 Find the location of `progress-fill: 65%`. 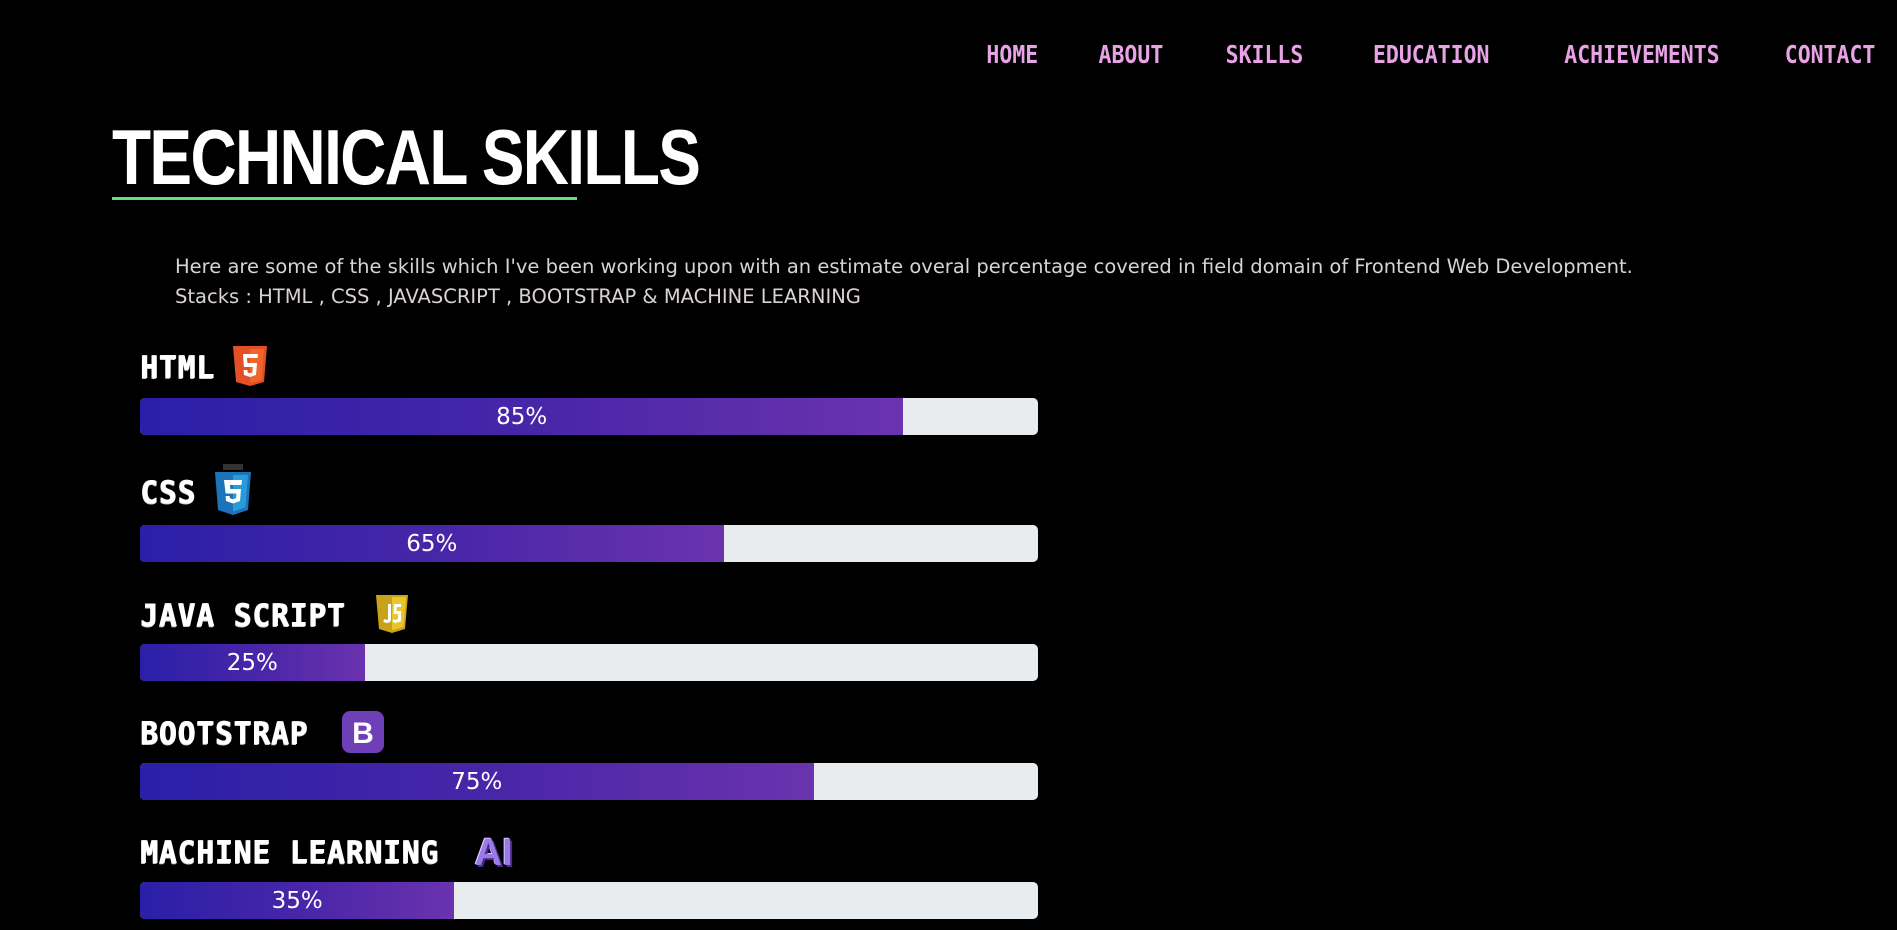

progress-fill: 65% is located at coordinates (432, 543).